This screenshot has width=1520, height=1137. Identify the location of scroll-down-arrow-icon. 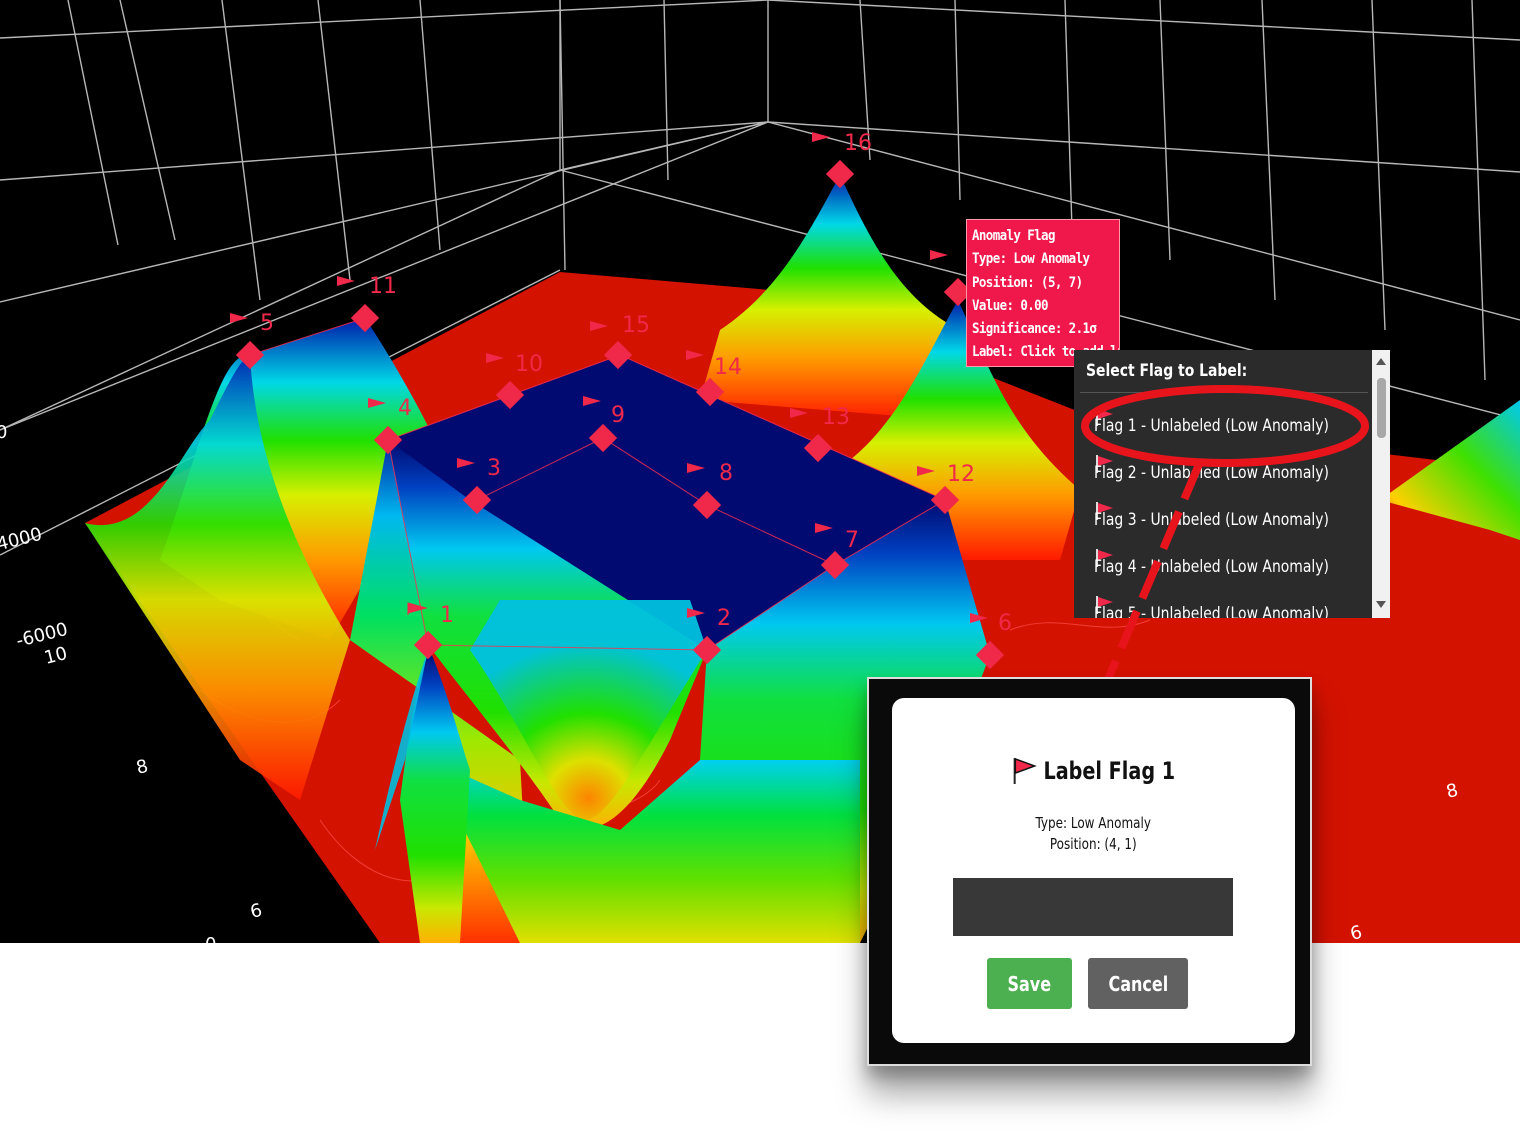
(1381, 604).